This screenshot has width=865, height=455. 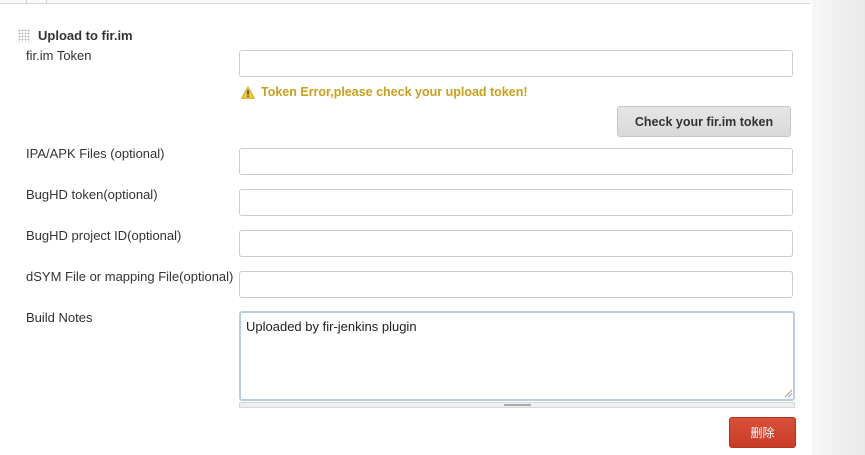 What do you see at coordinates (704, 121) in the screenshot?
I see `check-token-button: Check your fir.im token` at bounding box center [704, 121].